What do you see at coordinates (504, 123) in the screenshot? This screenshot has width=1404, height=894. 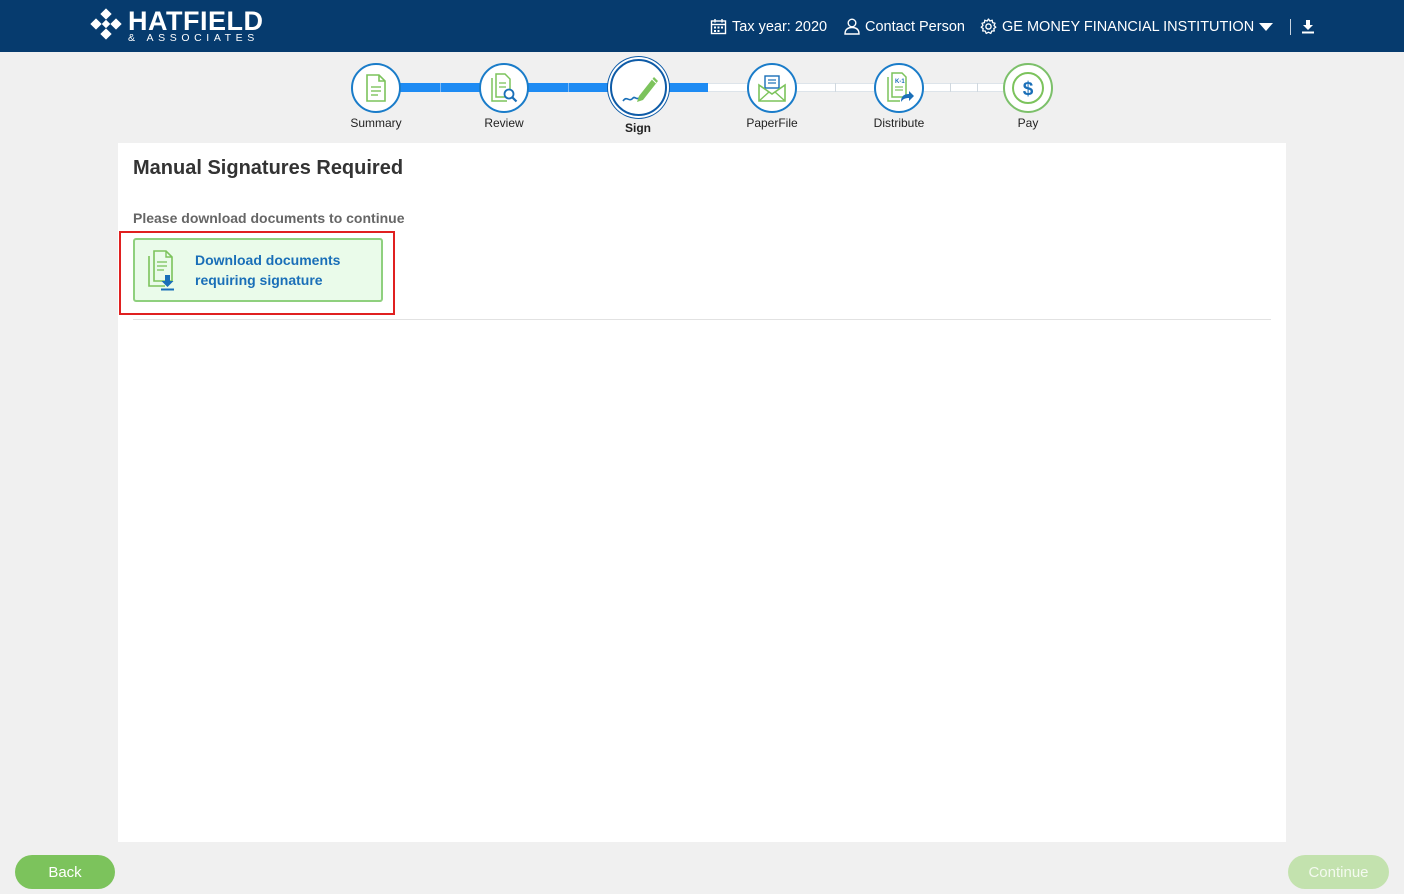 I see `step-label-review: Review` at bounding box center [504, 123].